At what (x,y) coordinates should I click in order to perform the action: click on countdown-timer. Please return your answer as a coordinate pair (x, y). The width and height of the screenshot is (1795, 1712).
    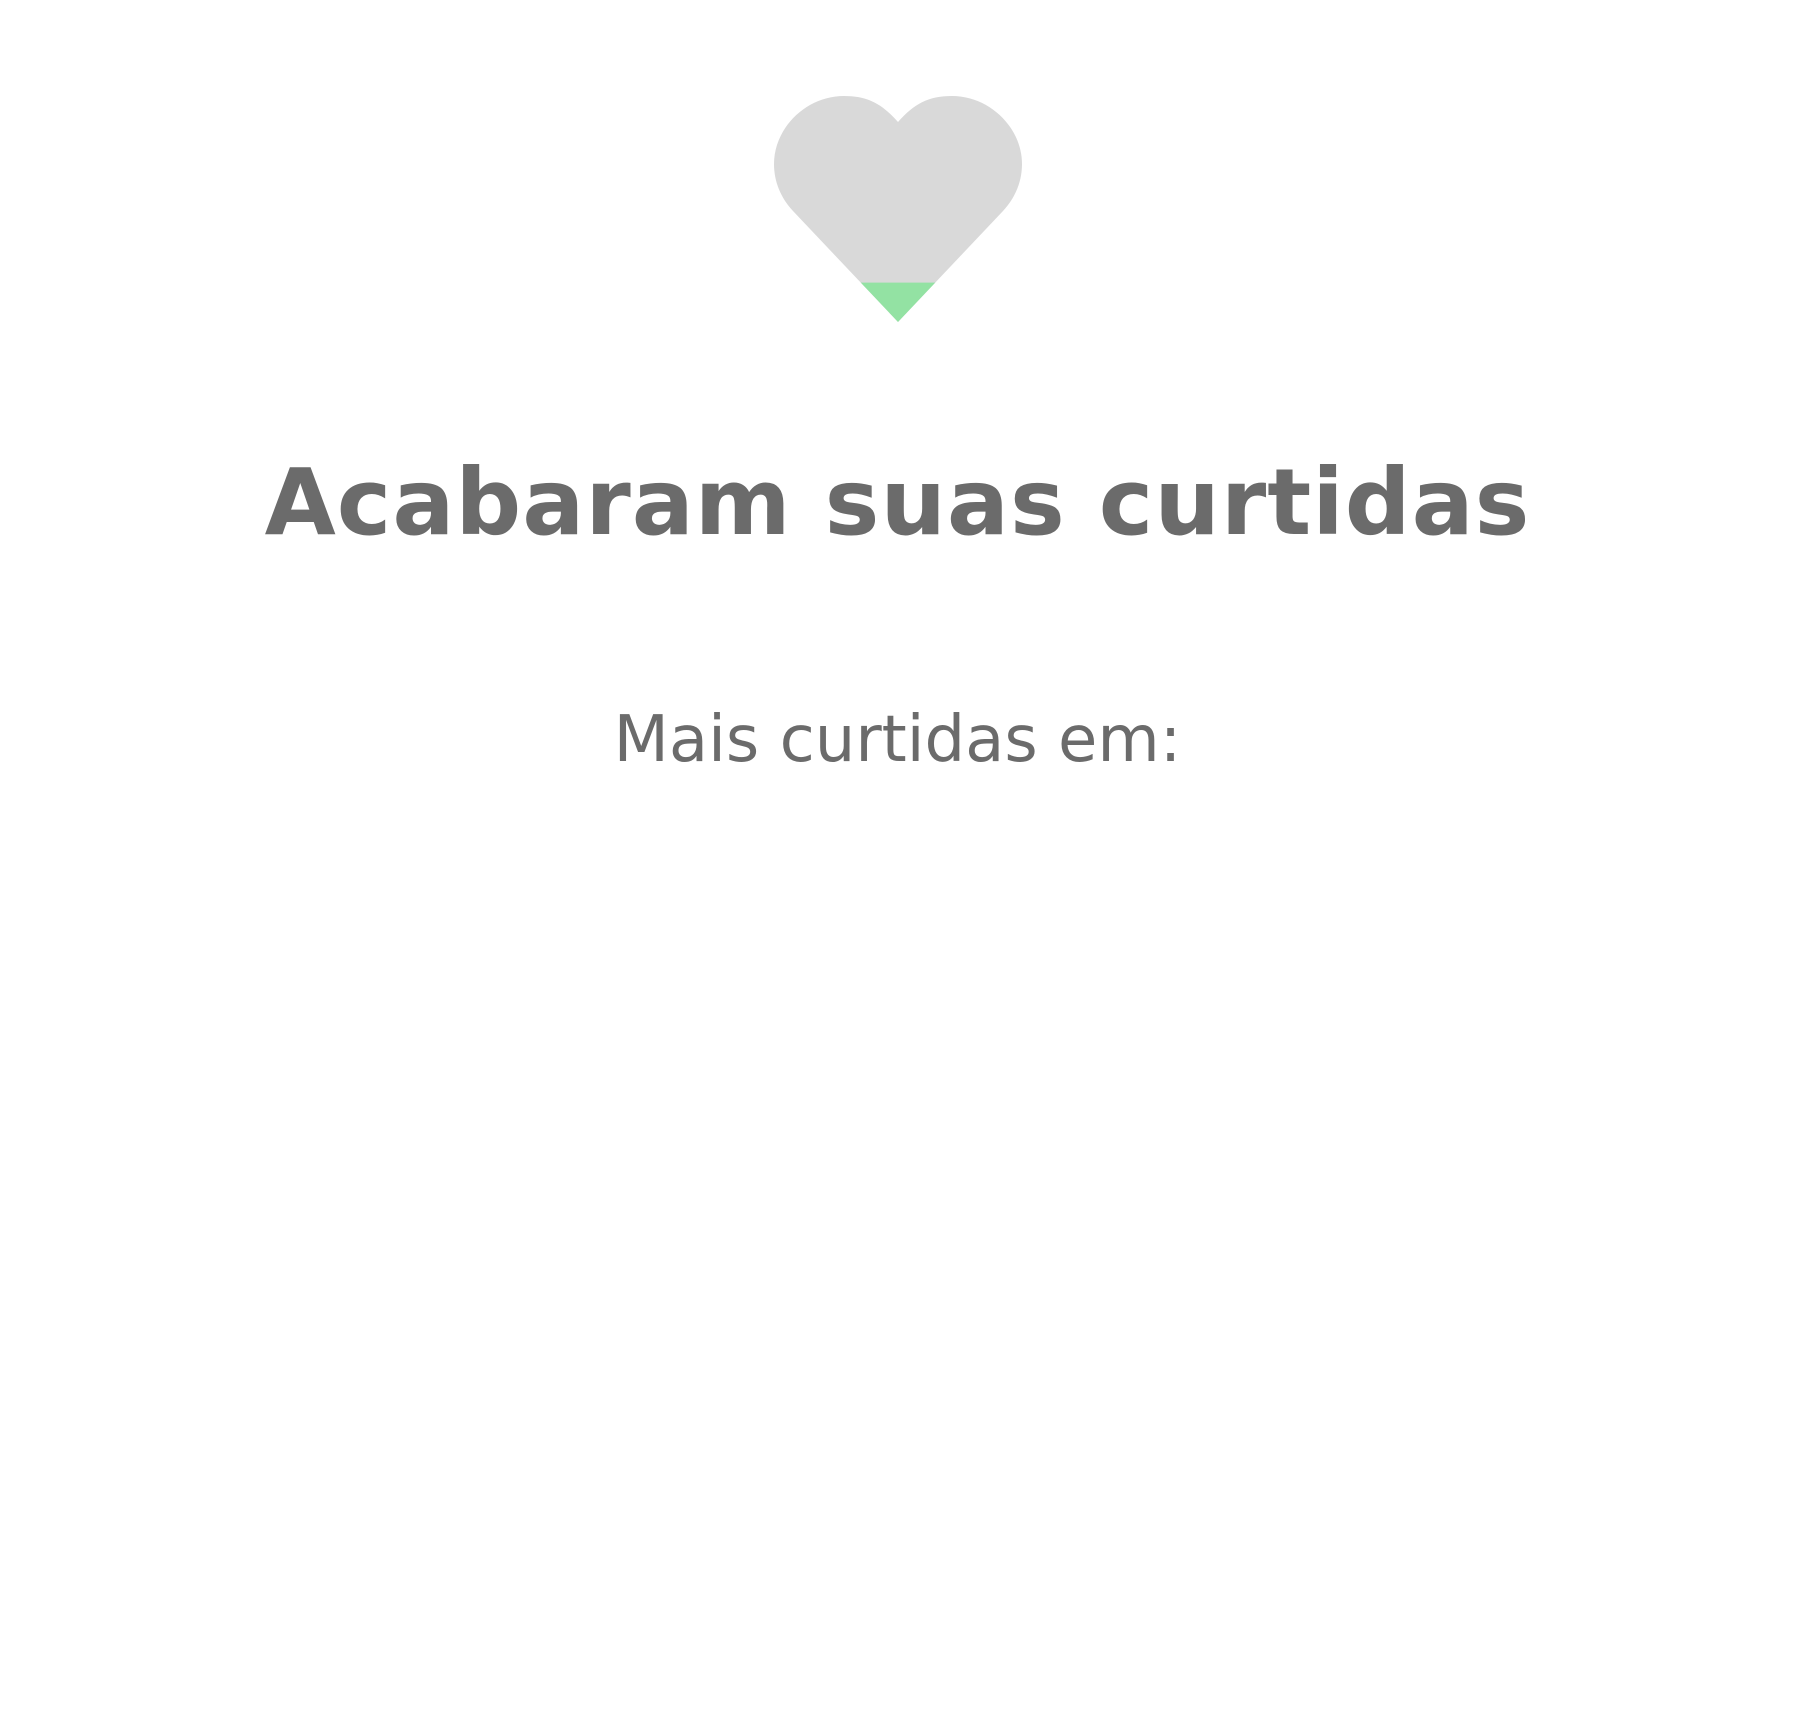
    Looking at the image, I should click on (897, 860).